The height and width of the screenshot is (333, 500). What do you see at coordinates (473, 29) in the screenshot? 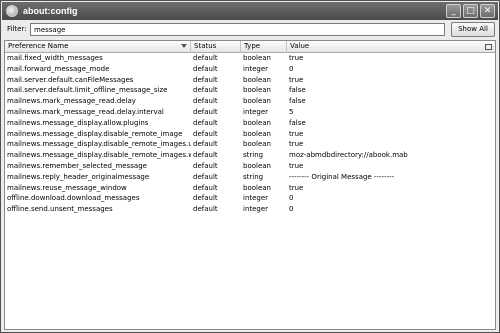
I see `show-all-button: Show All` at bounding box center [473, 29].